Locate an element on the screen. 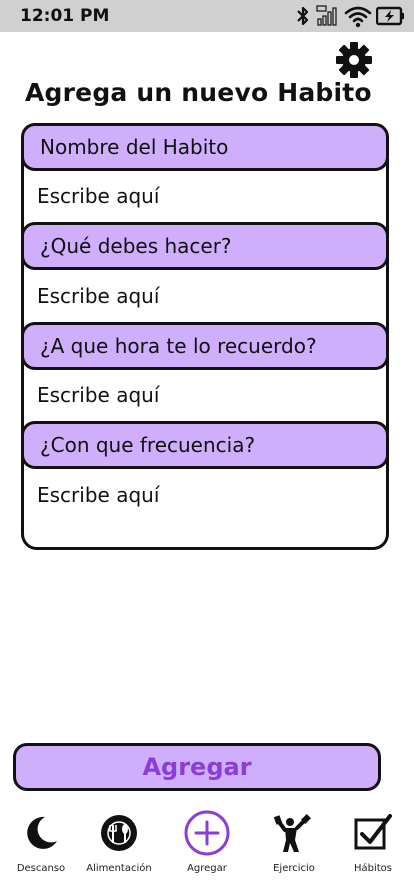 The image size is (414, 896). habit-time-input: Escribe aquí is located at coordinates (98, 395).